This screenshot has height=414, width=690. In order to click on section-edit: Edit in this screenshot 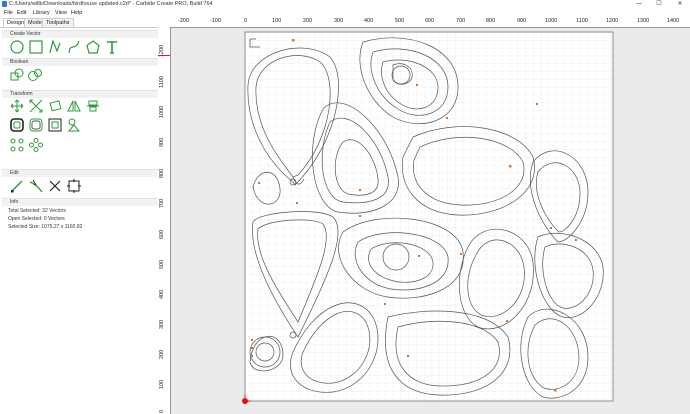, I will do `click(83, 173)`.